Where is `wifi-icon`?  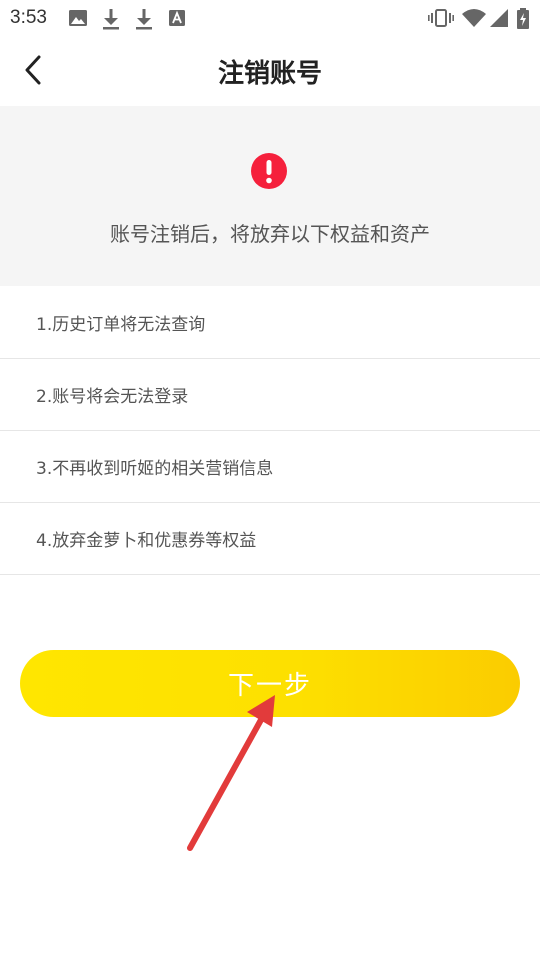 wifi-icon is located at coordinates (474, 18).